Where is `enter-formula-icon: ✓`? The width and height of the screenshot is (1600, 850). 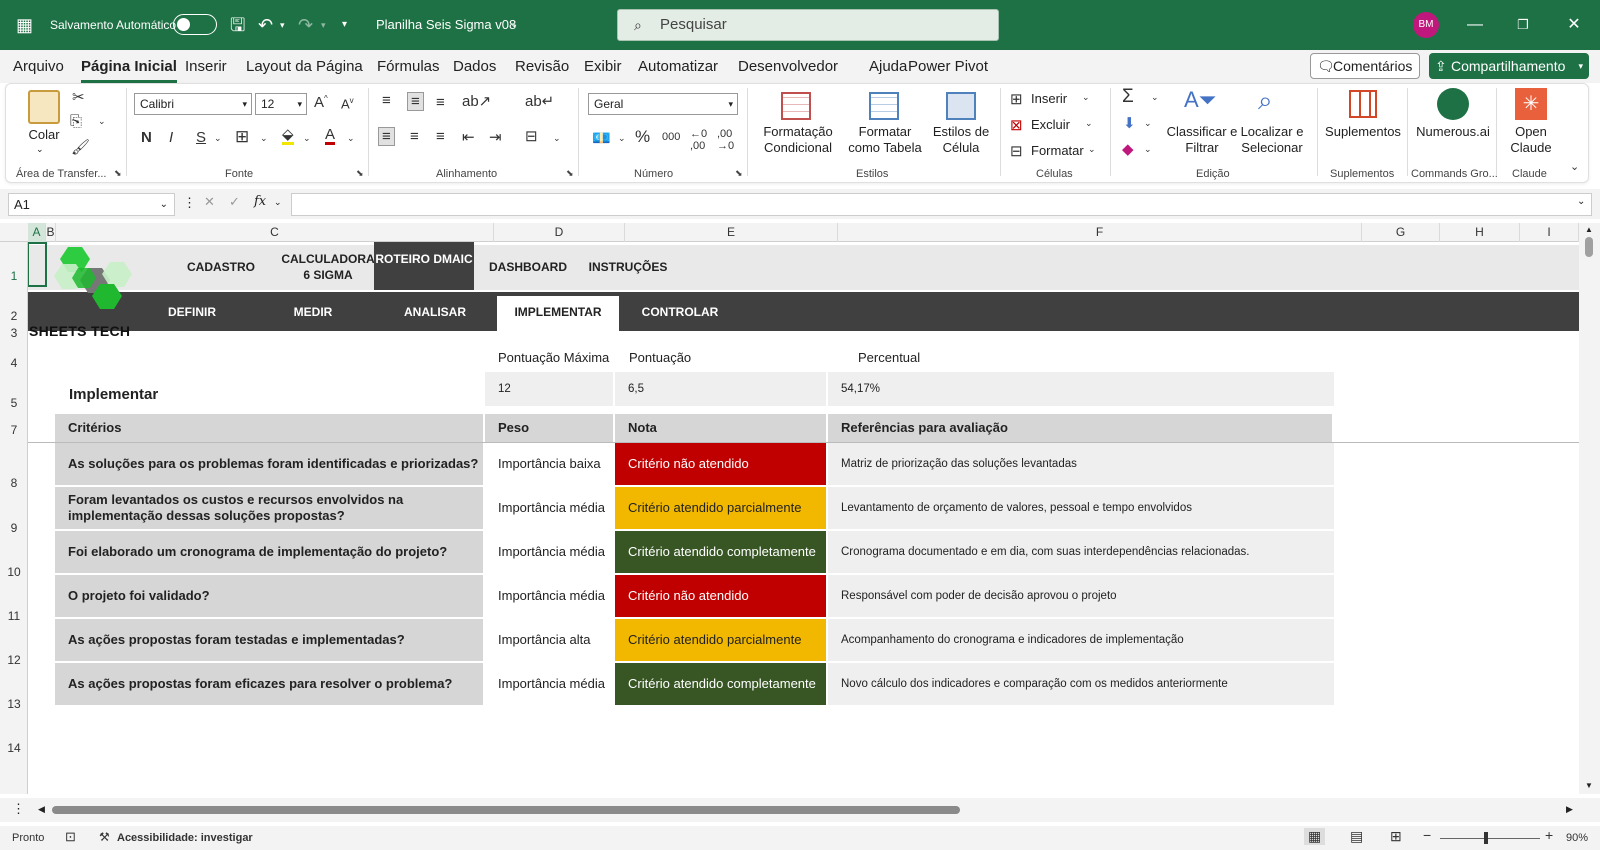
enter-formula-icon: ✓ is located at coordinates (234, 202).